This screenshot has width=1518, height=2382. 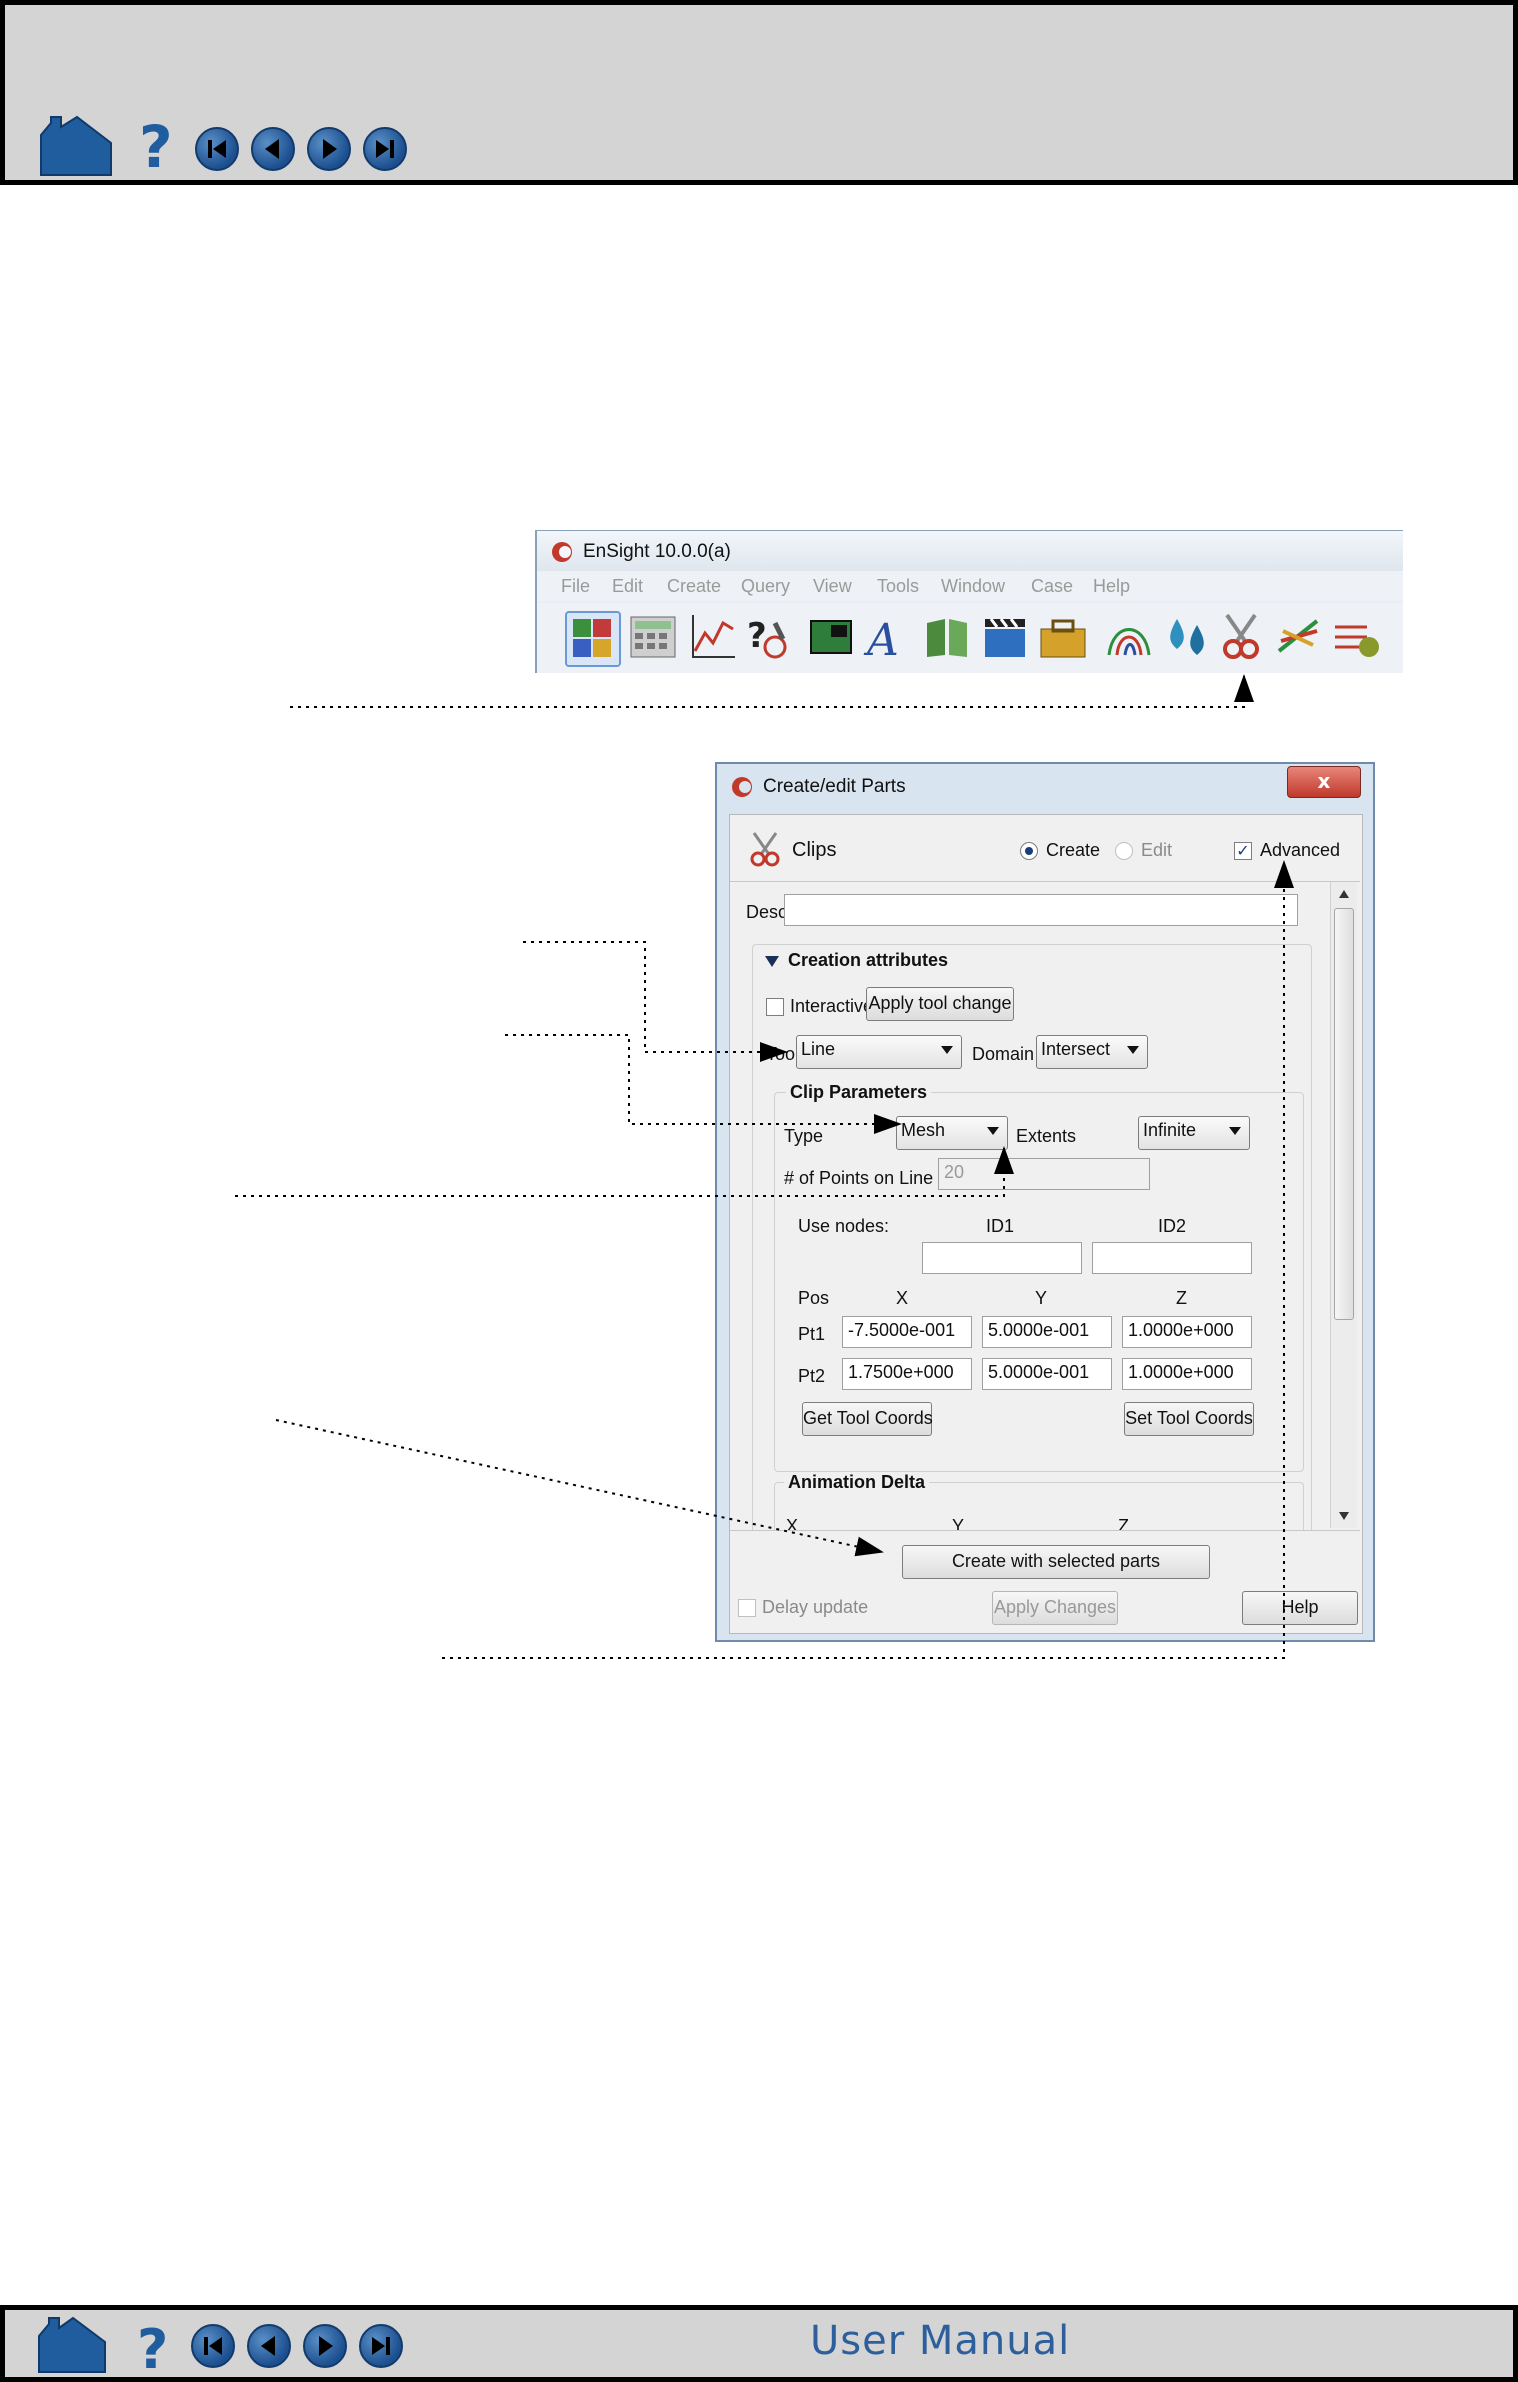 I want to click on callout-clip-tool, so click(x=772, y=691).